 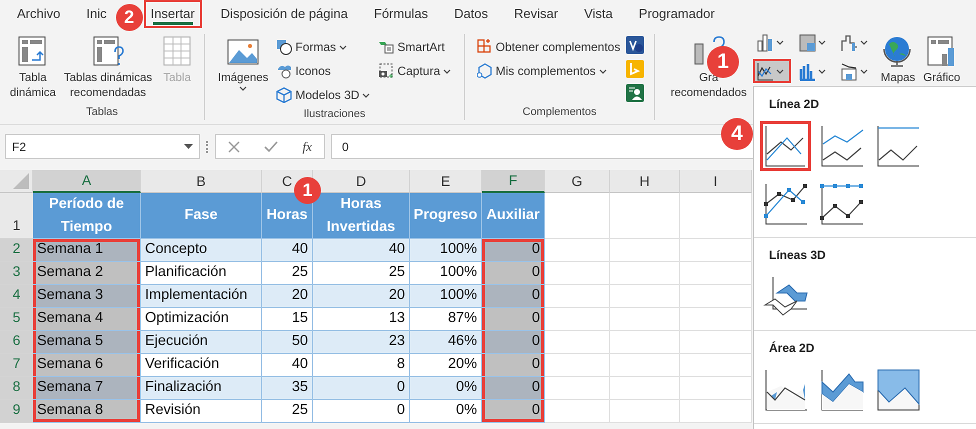 What do you see at coordinates (446, 342) in the screenshot?
I see `table-cell: 46%` at bounding box center [446, 342].